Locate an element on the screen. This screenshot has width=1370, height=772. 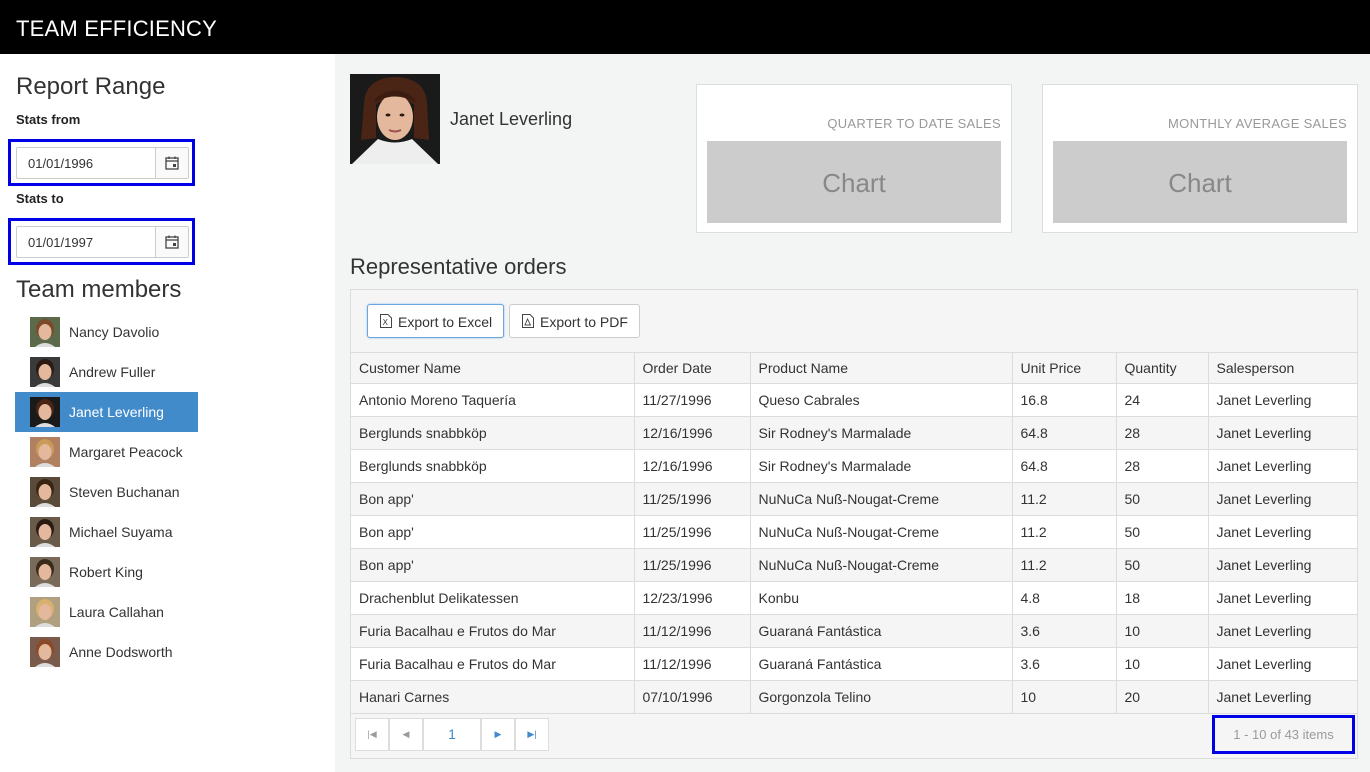
column-header: Product Name is located at coordinates (880, 368).